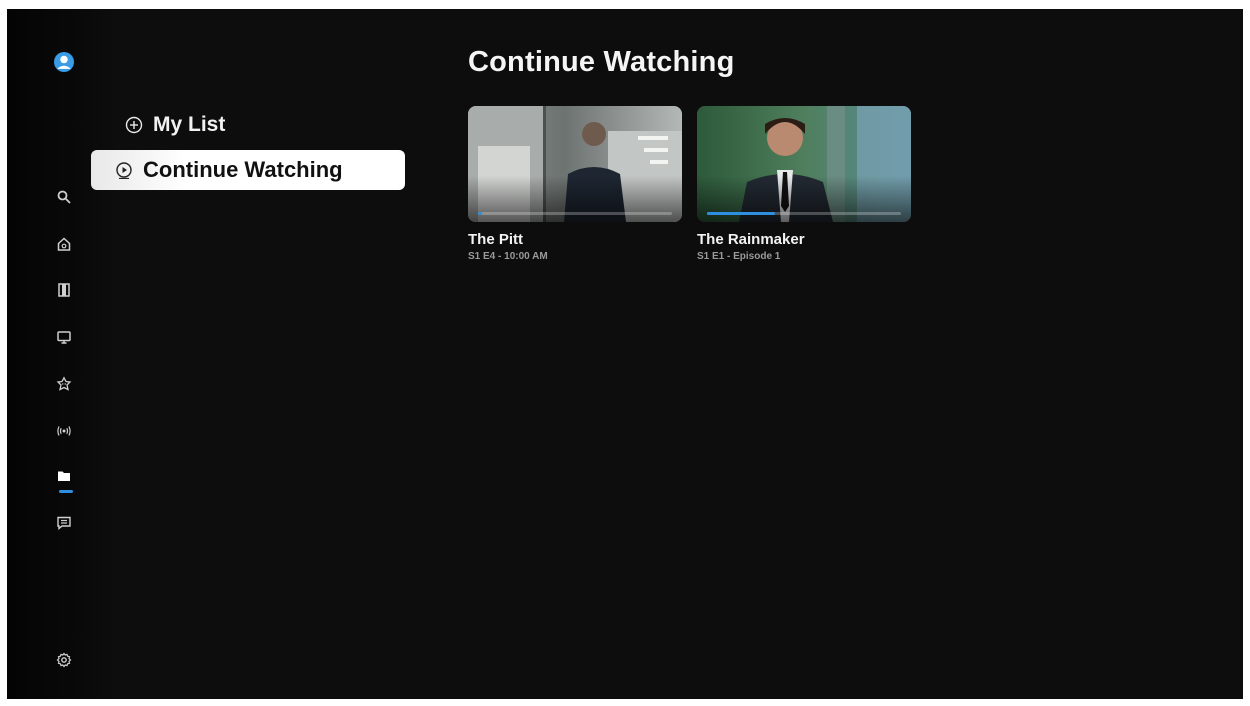 Image resolution: width=1250 pixels, height=706 pixels. Describe the element at coordinates (189, 124) in the screenshot. I see `submenu-item-label: My List` at that location.